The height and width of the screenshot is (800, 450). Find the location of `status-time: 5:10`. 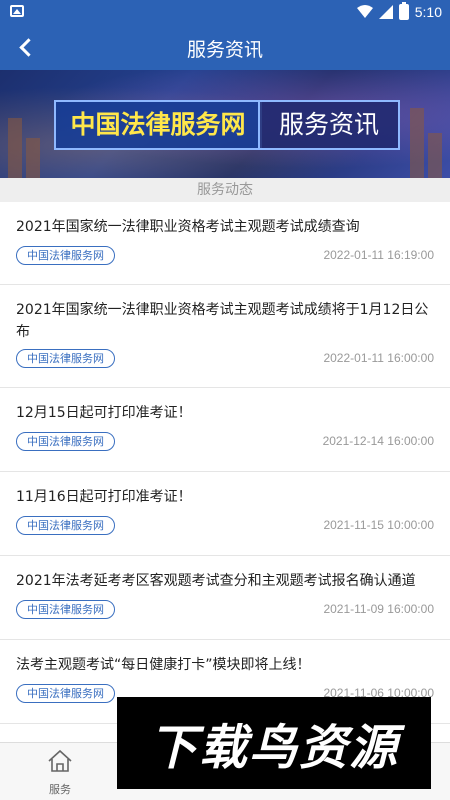

status-time: 5:10 is located at coordinates (428, 12).